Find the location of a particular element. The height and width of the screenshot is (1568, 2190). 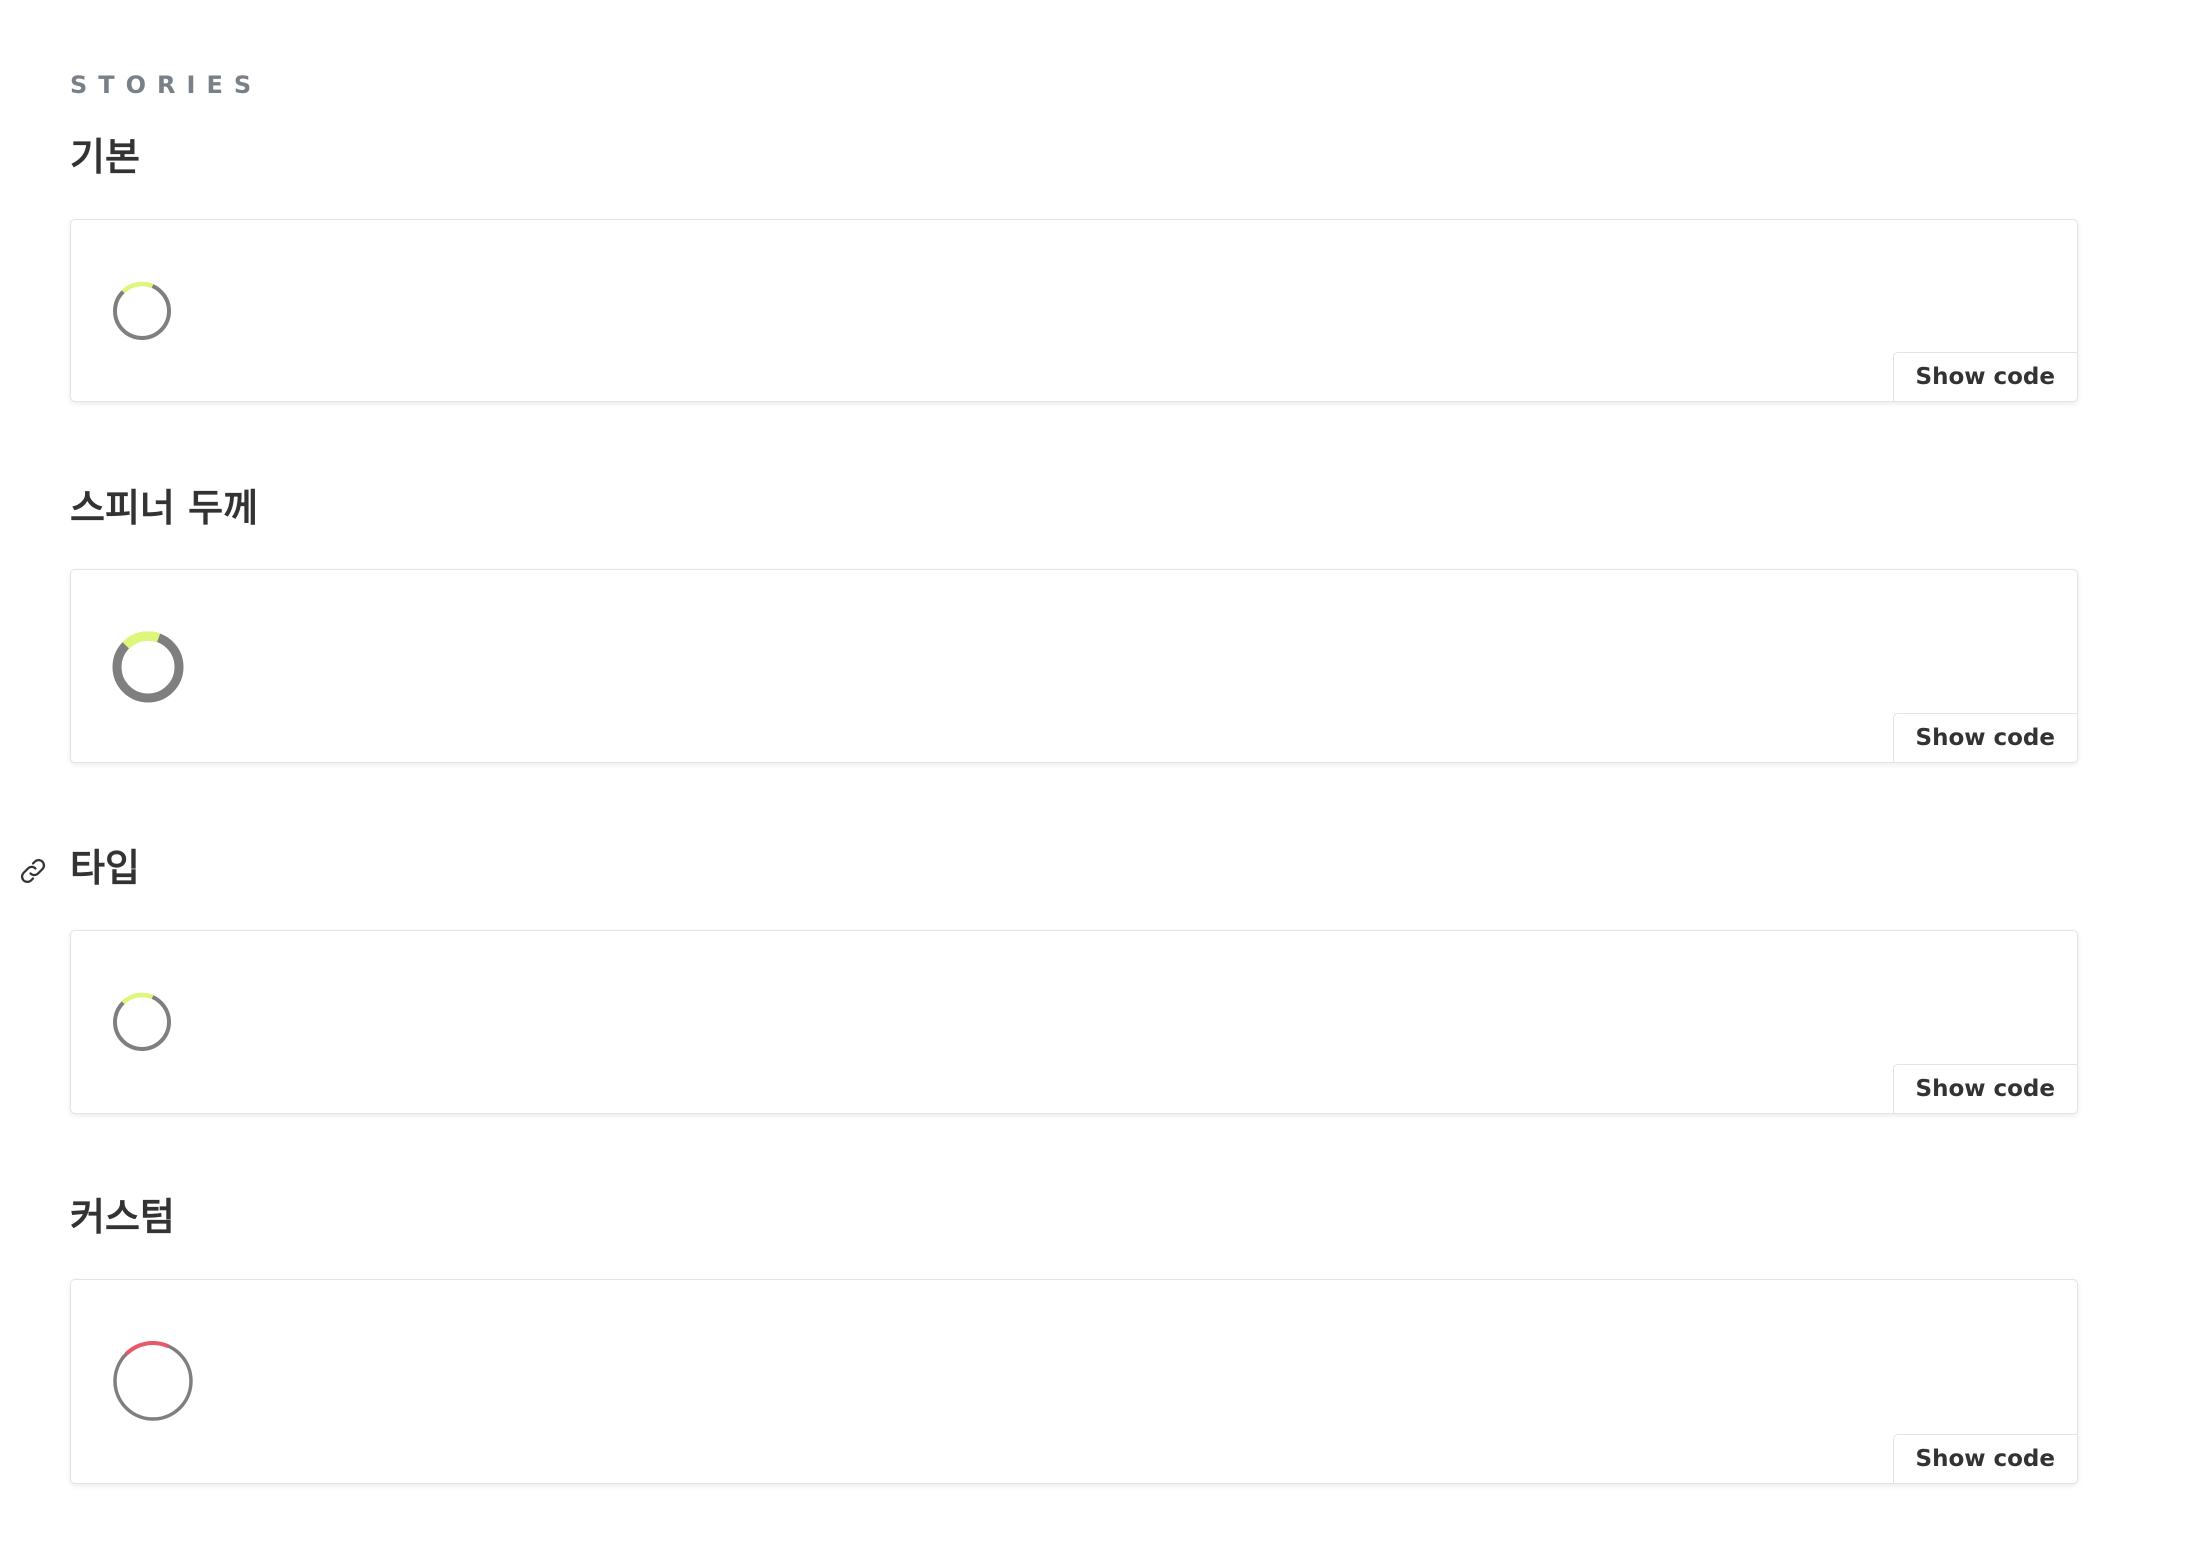

story-title: 스피너 두께 is located at coordinates (164, 508).